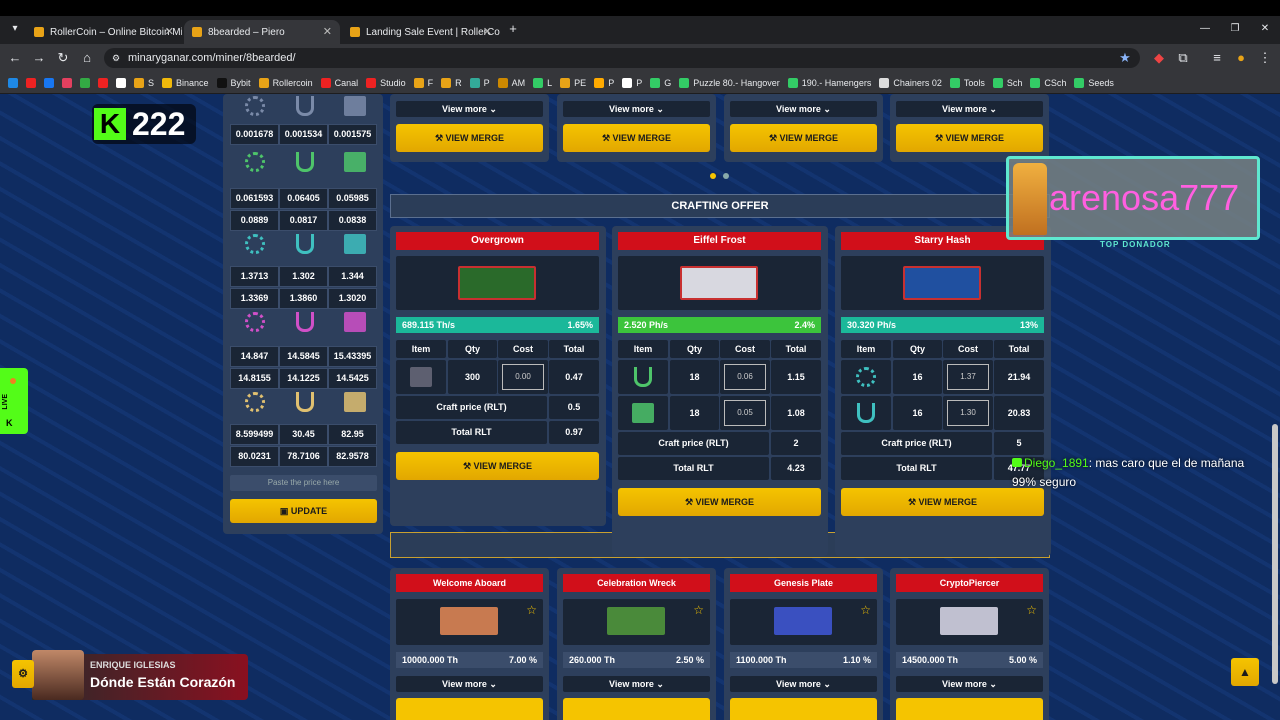  Describe the element at coordinates (63, 58) in the screenshot. I see `reload-icon: ↻` at that location.